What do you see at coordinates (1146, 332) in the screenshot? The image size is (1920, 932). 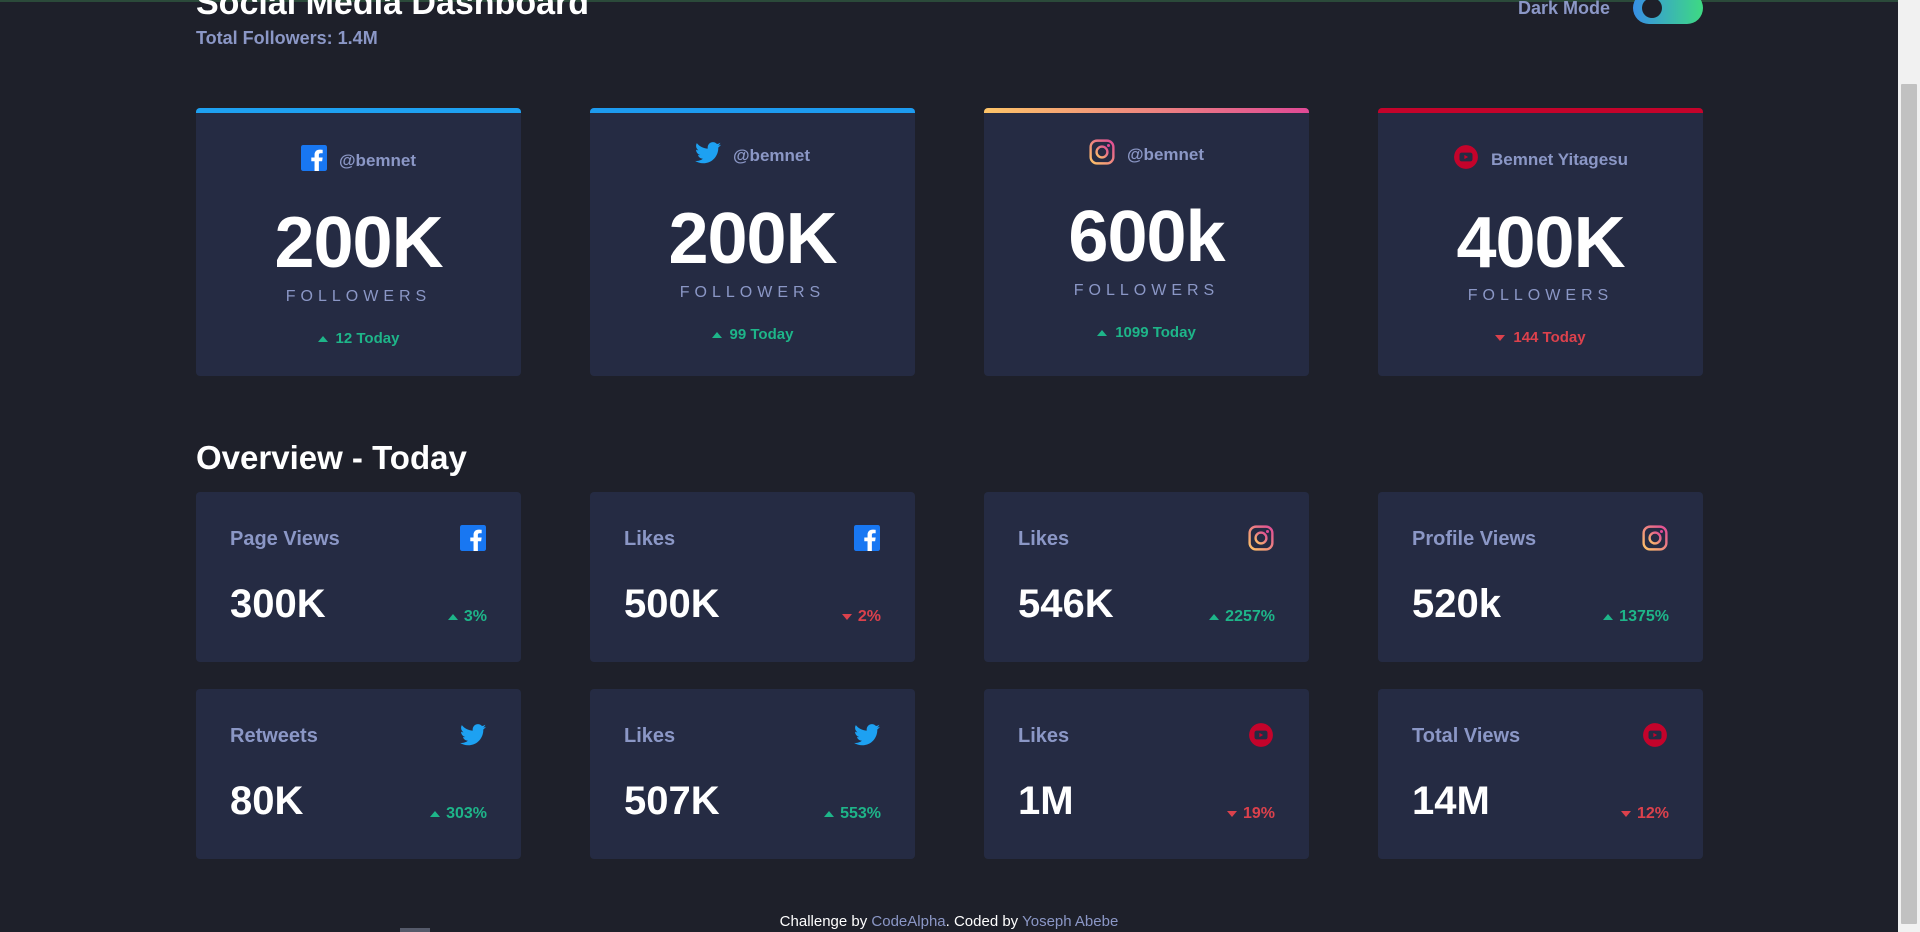 I see `today-change: 1099 Today` at bounding box center [1146, 332].